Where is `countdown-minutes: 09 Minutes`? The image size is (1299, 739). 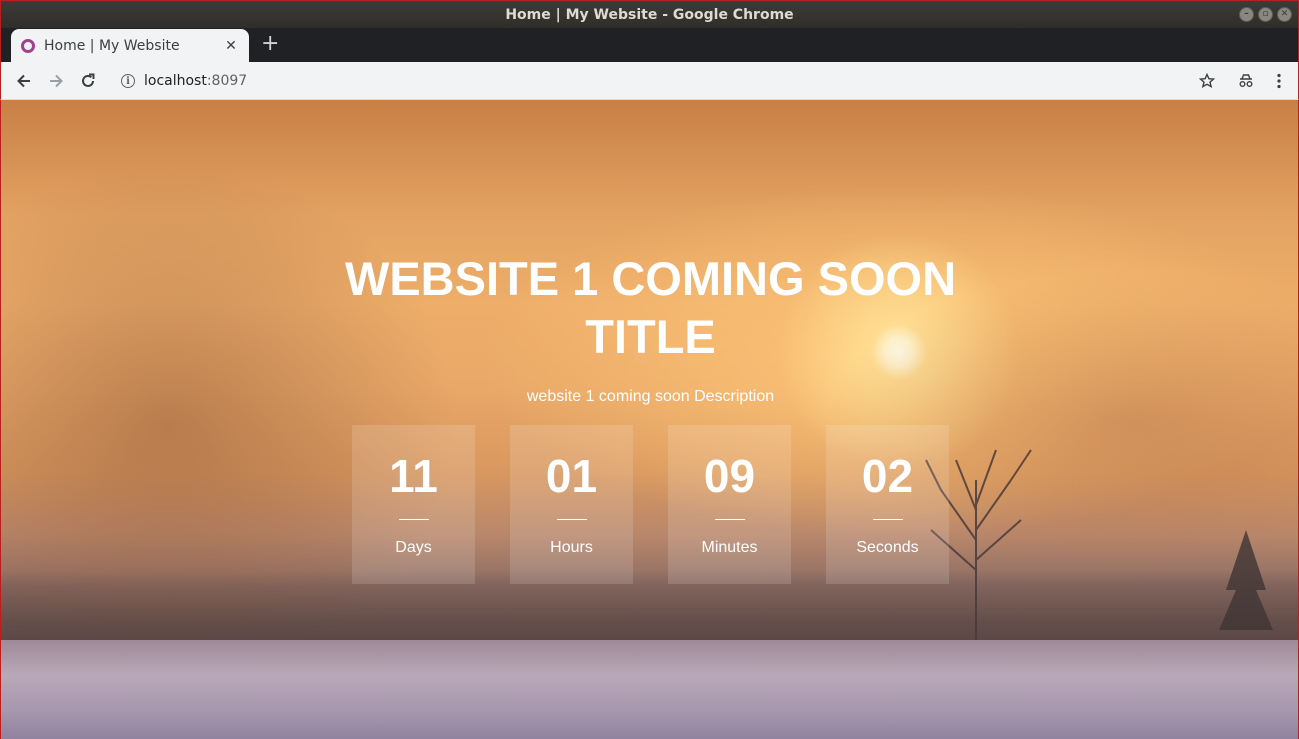 countdown-minutes: 09 Minutes is located at coordinates (729, 504).